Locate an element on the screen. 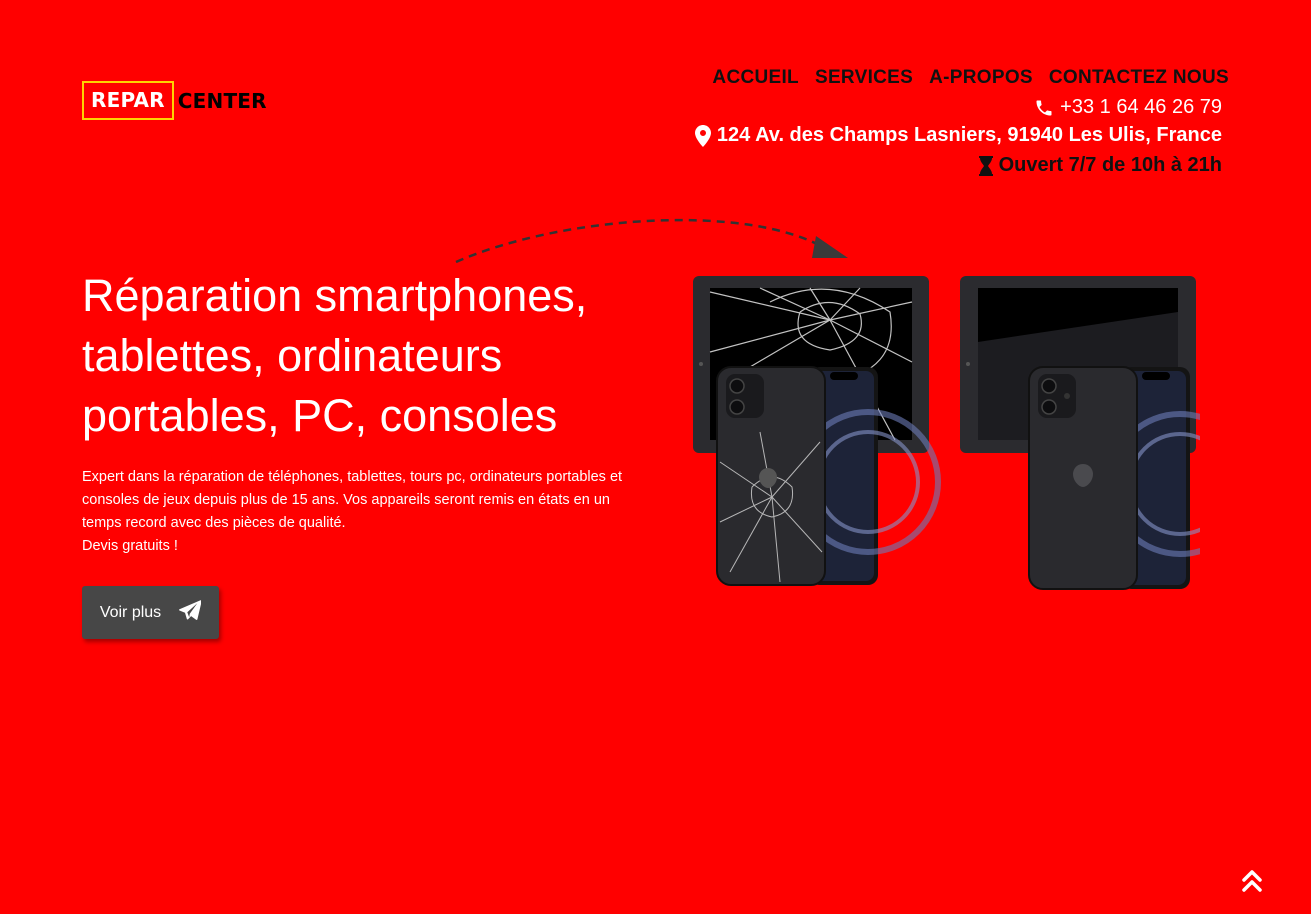  phone-number: +33 1 64 46 26 79 is located at coordinates (1141, 107).